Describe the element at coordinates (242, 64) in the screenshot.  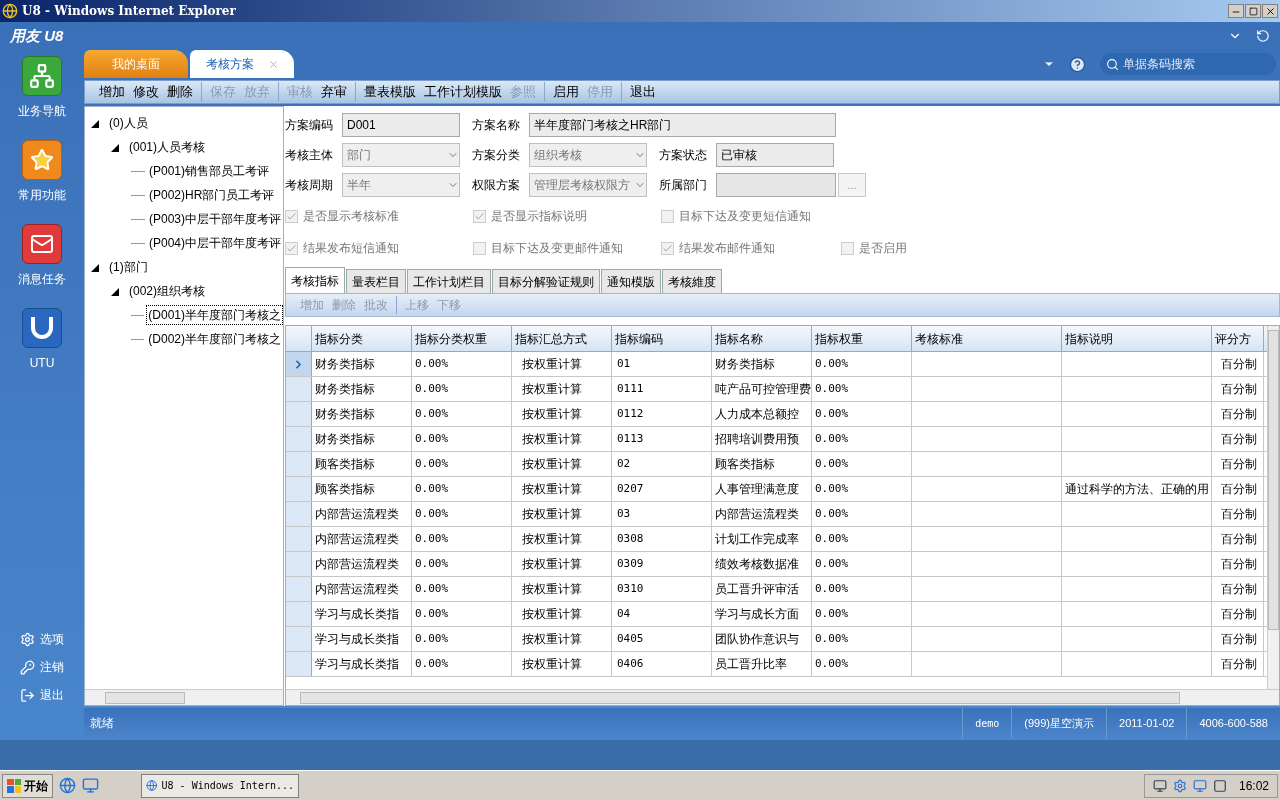
I see `tab: 考核方案` at that location.